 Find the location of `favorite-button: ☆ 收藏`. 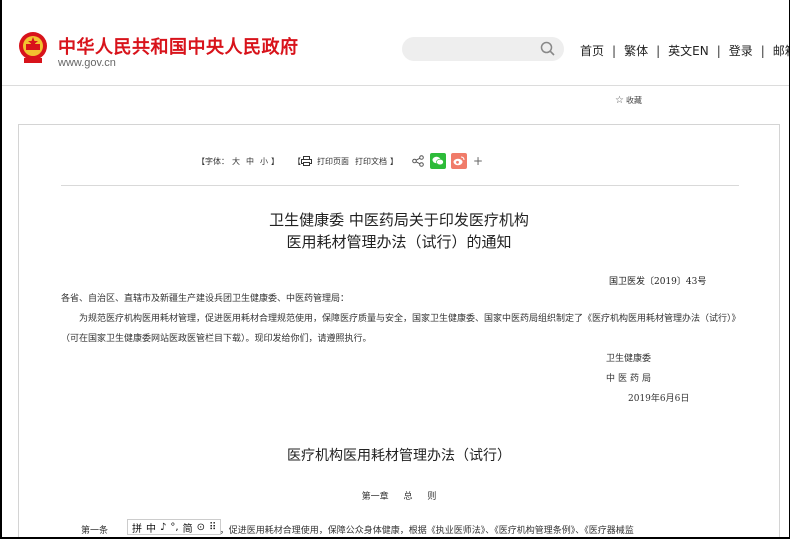

favorite-button: ☆ 收藏 is located at coordinates (628, 100).